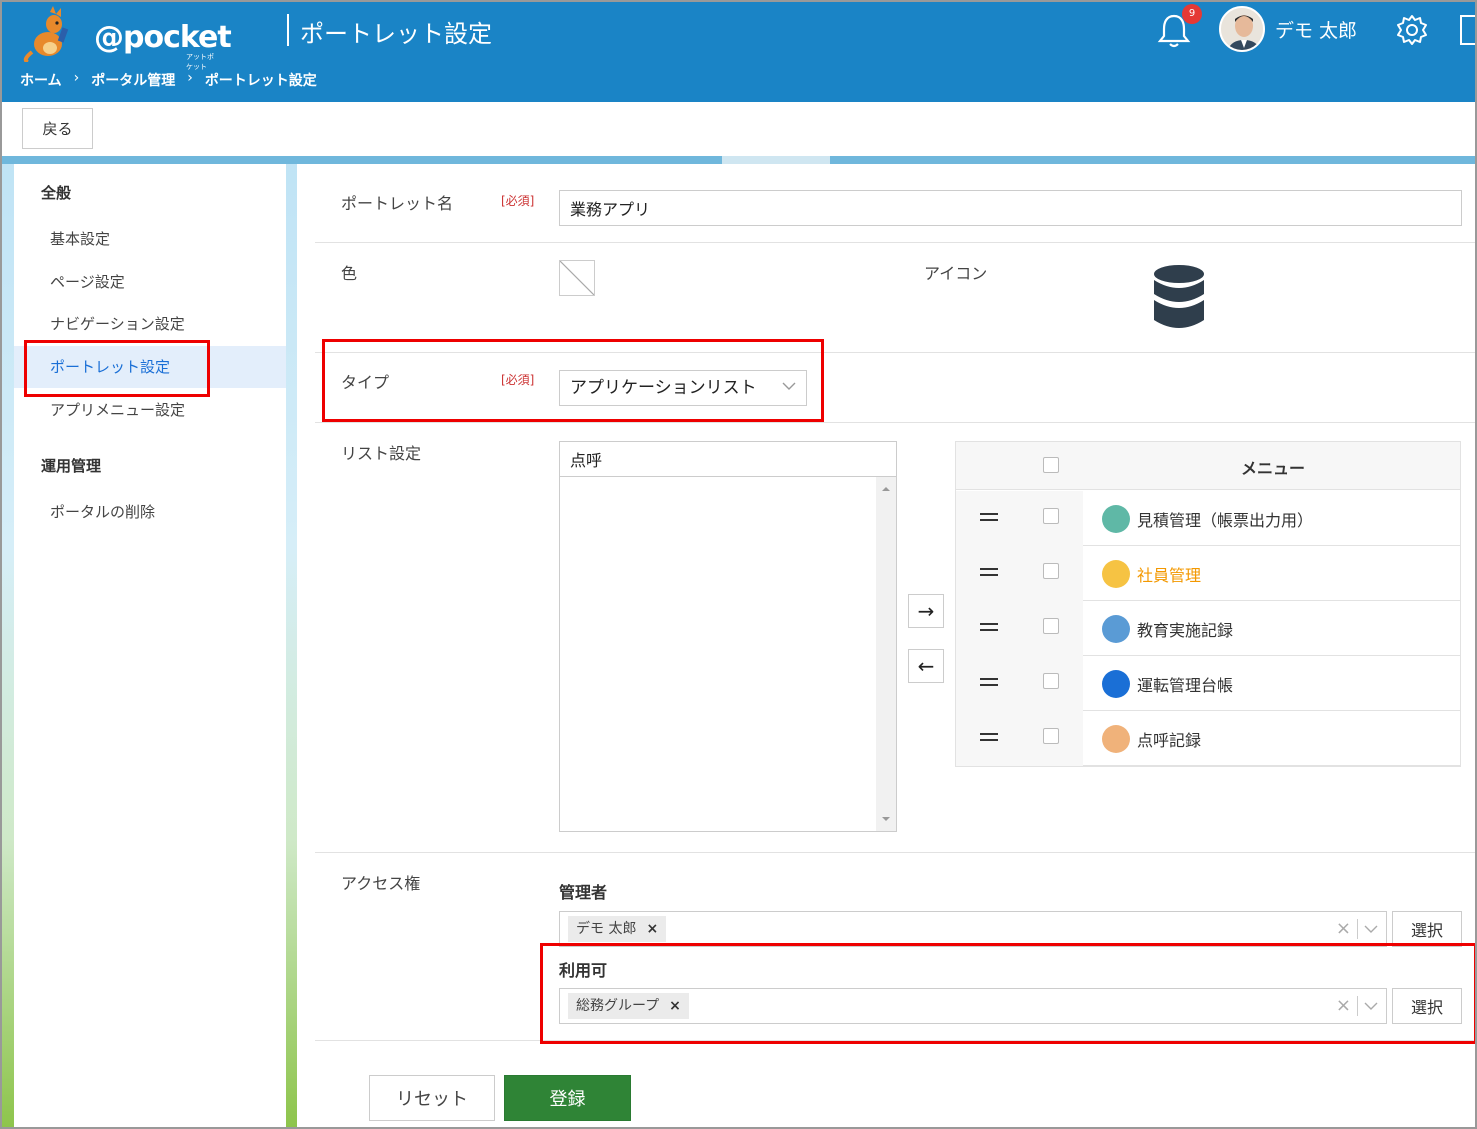 The image size is (1477, 1129). Describe the element at coordinates (1208, 573) in the screenshot. I see `menu-row: 社員管理` at that location.